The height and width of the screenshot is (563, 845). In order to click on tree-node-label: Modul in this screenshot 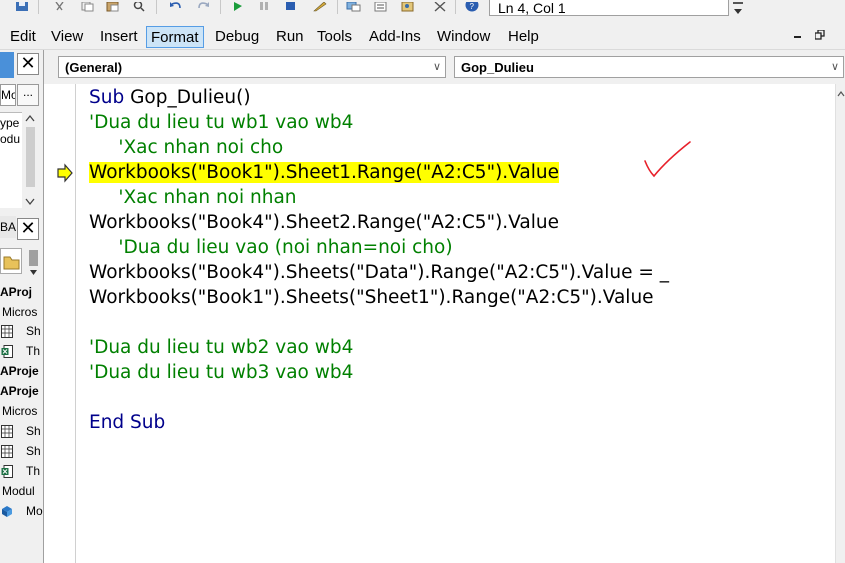, I will do `click(18, 491)`.